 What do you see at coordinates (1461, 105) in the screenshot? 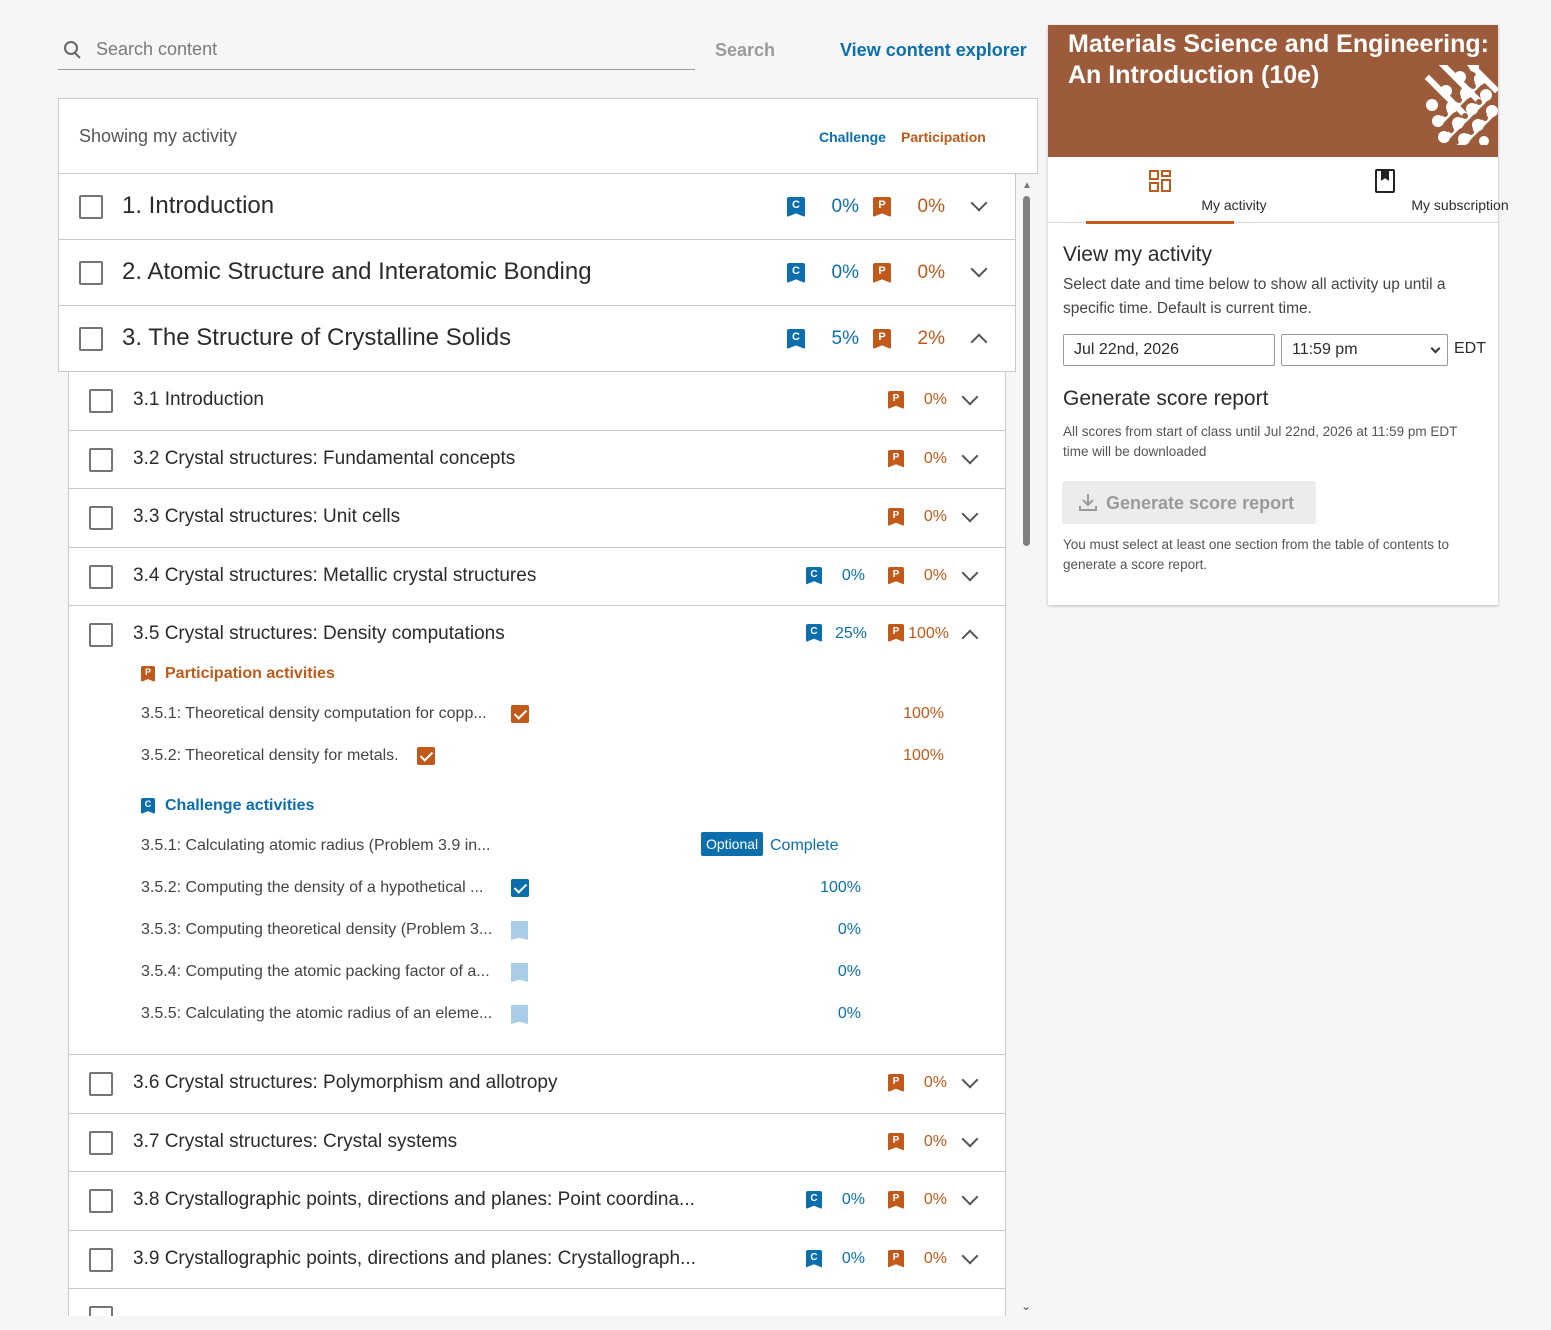
I see `crystal-lattice-icon` at bounding box center [1461, 105].